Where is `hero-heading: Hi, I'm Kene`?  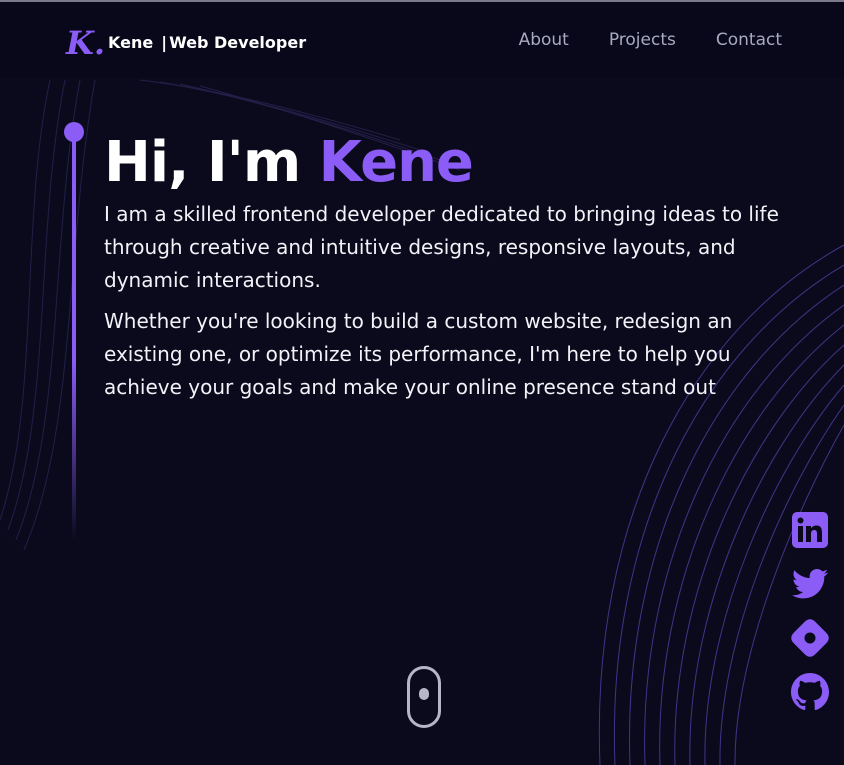 hero-heading: Hi, I'm Kene is located at coordinates (454, 163).